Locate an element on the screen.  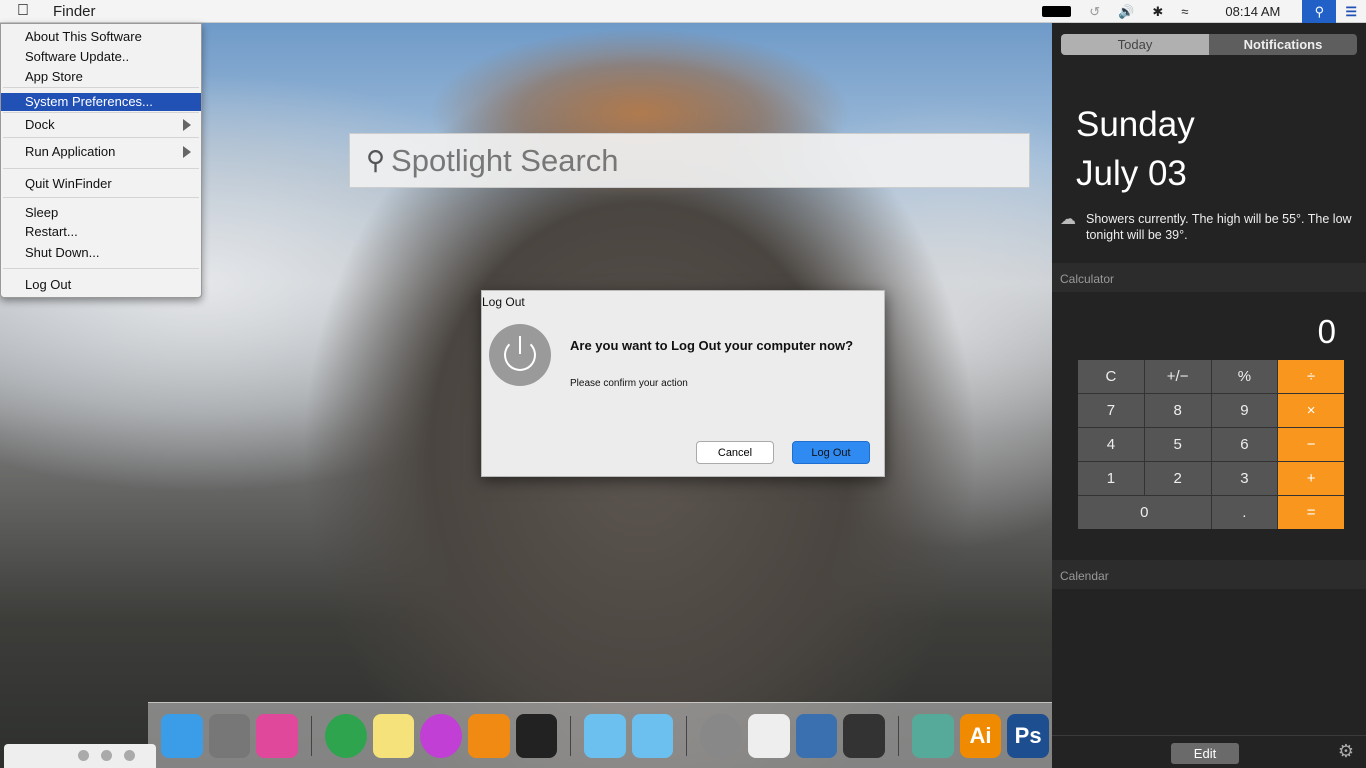
task-list-icon is located at coordinates (769, 735).